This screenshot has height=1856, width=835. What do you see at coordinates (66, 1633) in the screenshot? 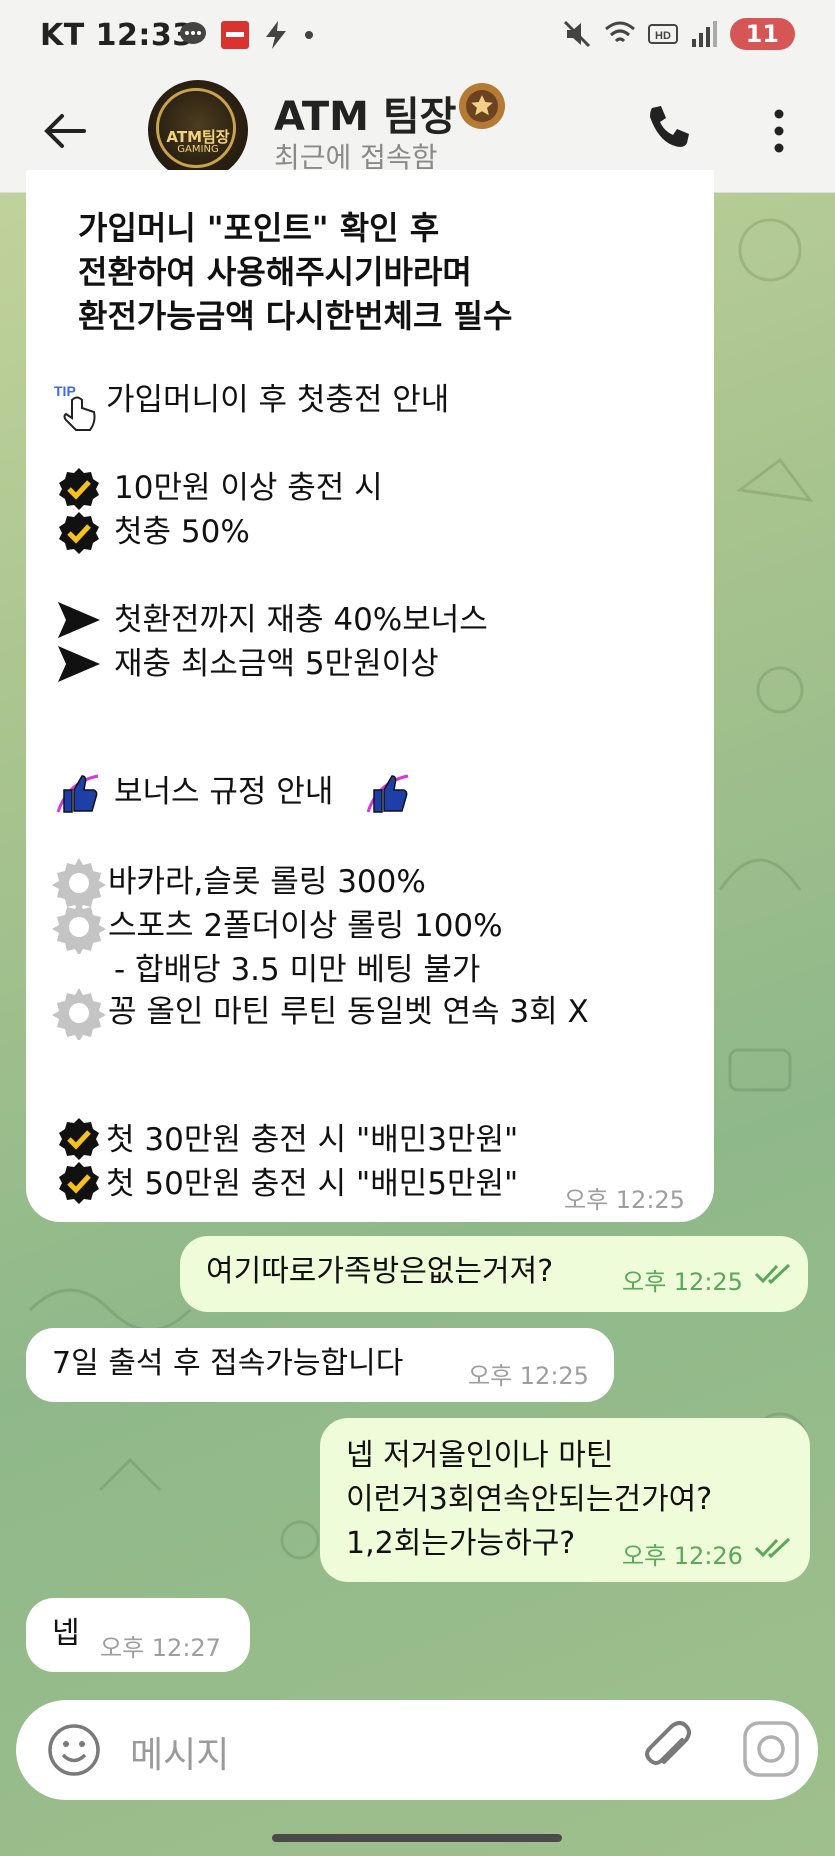
I see `message-text: 넵` at bounding box center [66, 1633].